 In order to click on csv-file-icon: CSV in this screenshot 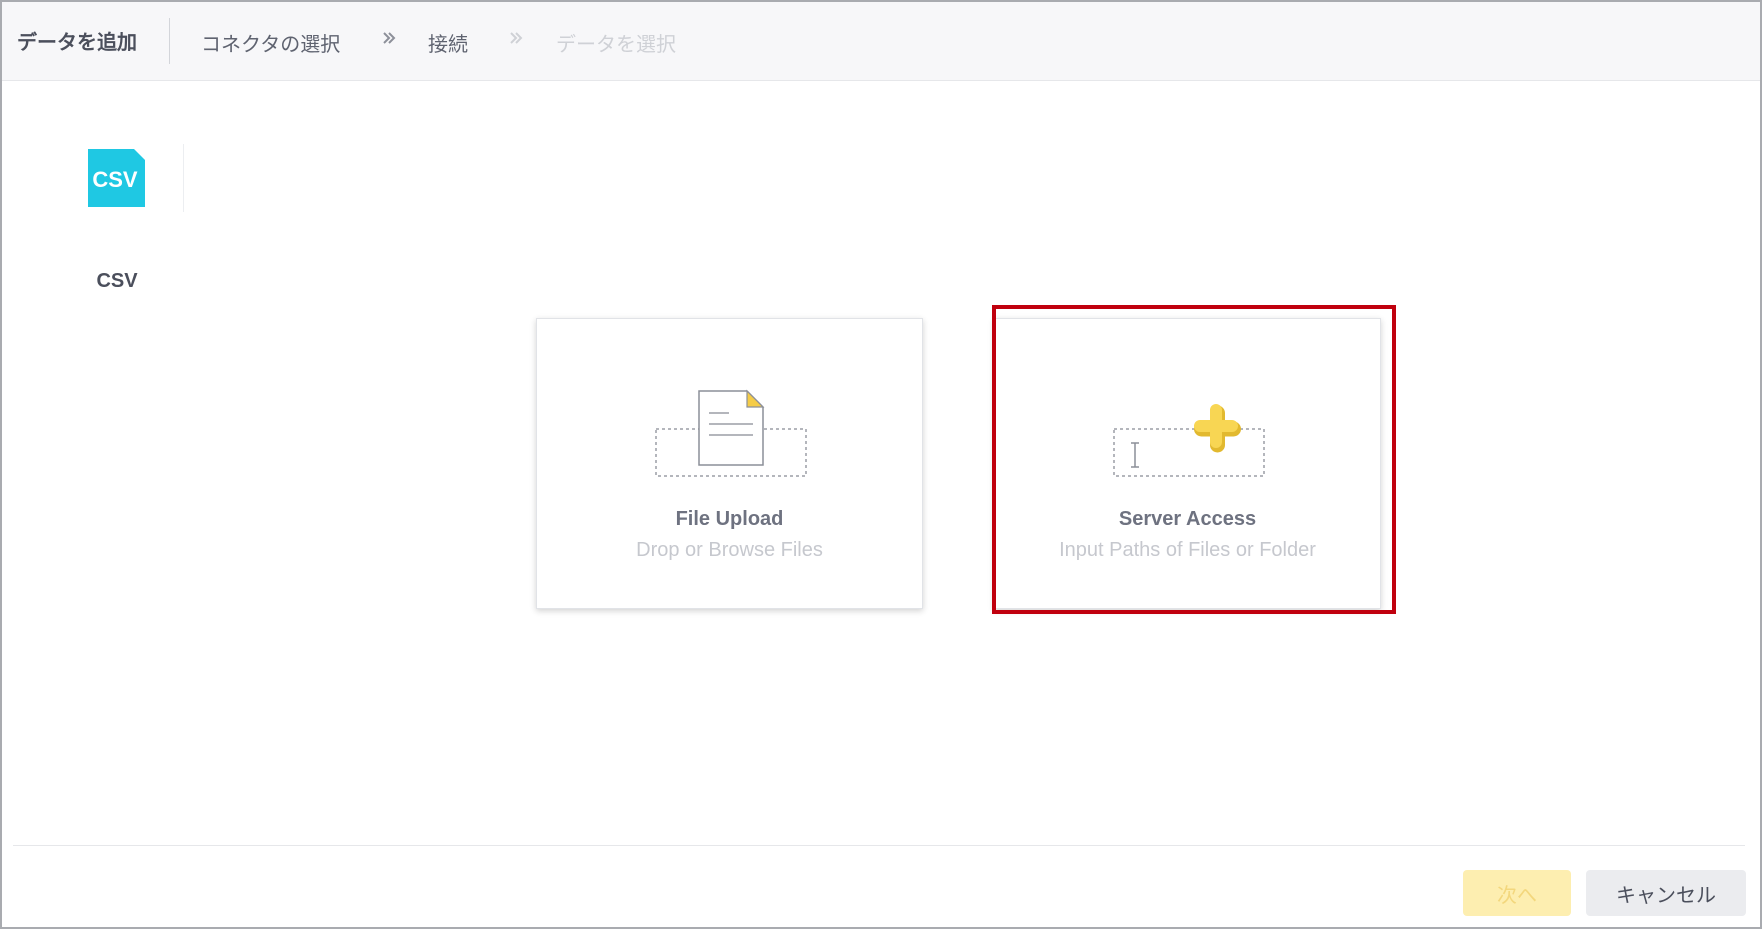, I will do `click(116, 178)`.